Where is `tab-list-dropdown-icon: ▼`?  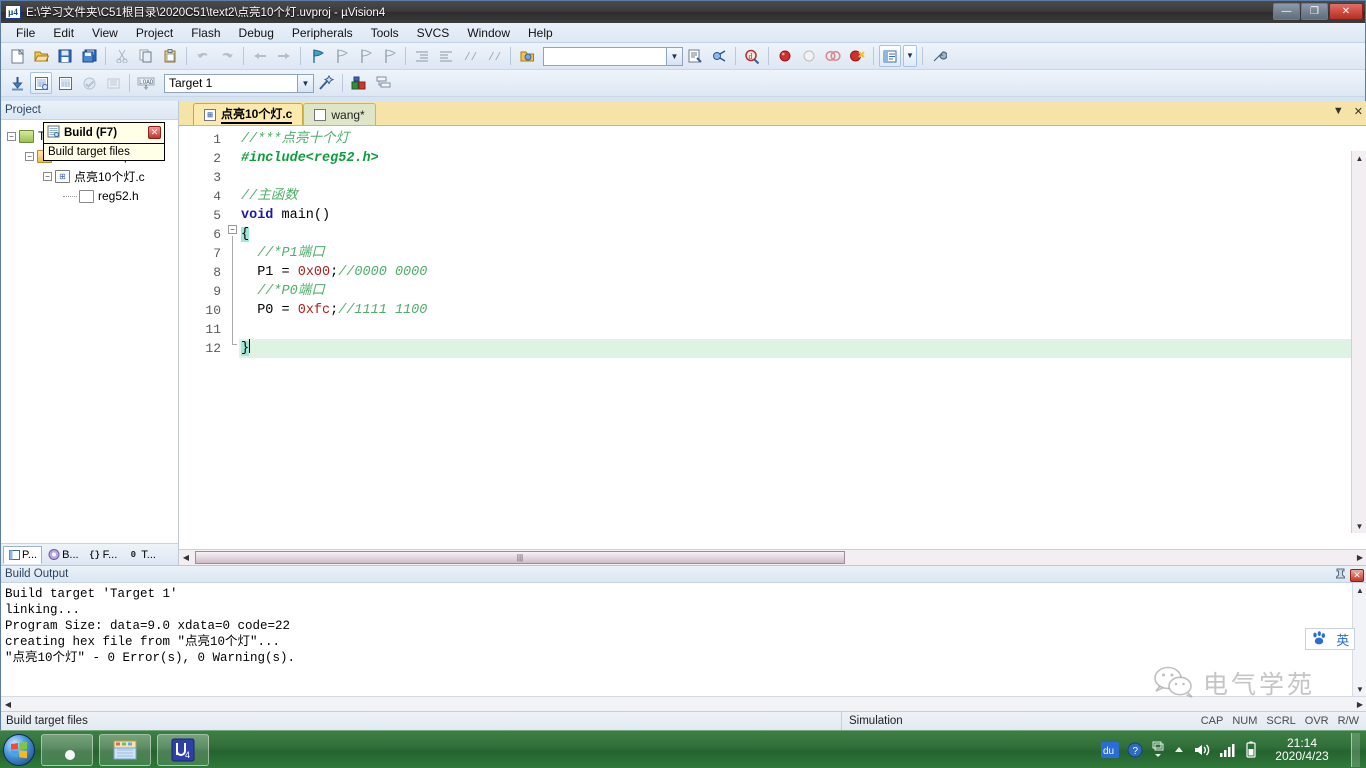 tab-list-dropdown-icon: ▼ is located at coordinates (1338, 111).